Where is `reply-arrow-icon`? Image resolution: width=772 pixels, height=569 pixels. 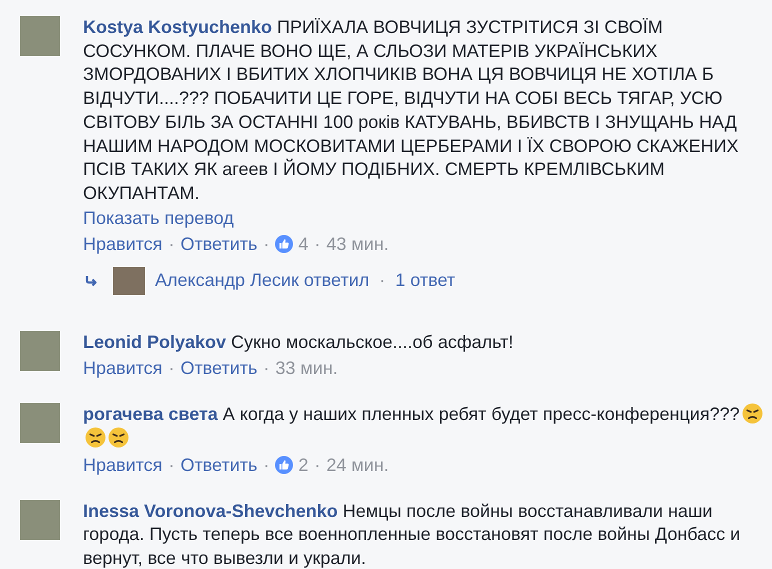
reply-arrow-icon is located at coordinates (92, 280).